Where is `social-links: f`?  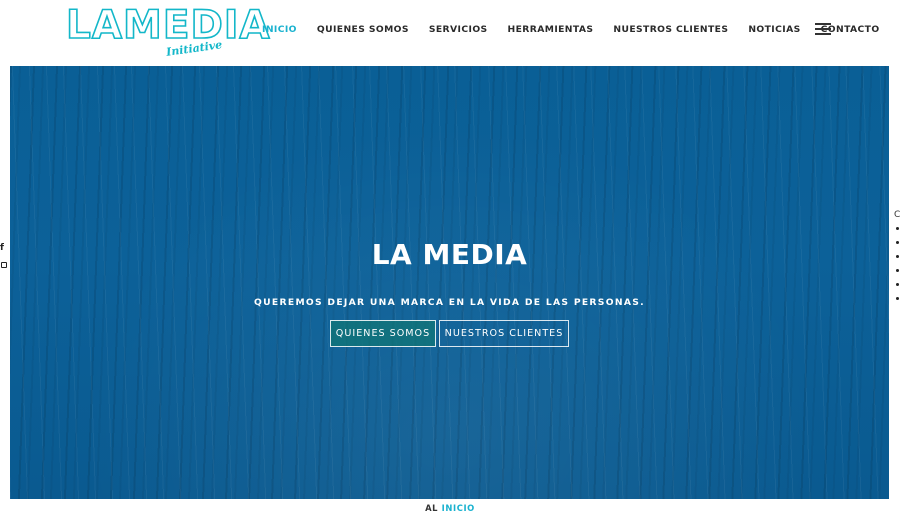 social-links: f is located at coordinates (4, 262).